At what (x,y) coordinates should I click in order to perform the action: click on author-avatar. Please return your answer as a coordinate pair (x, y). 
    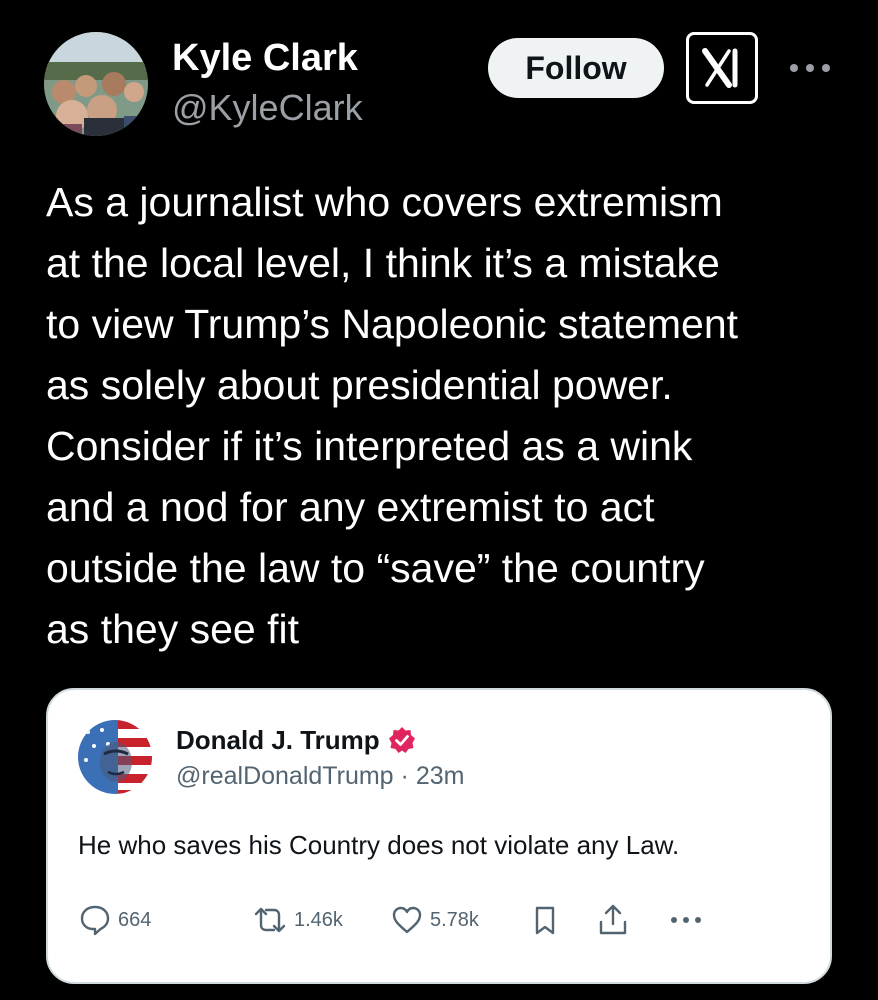
    Looking at the image, I should click on (96, 84).